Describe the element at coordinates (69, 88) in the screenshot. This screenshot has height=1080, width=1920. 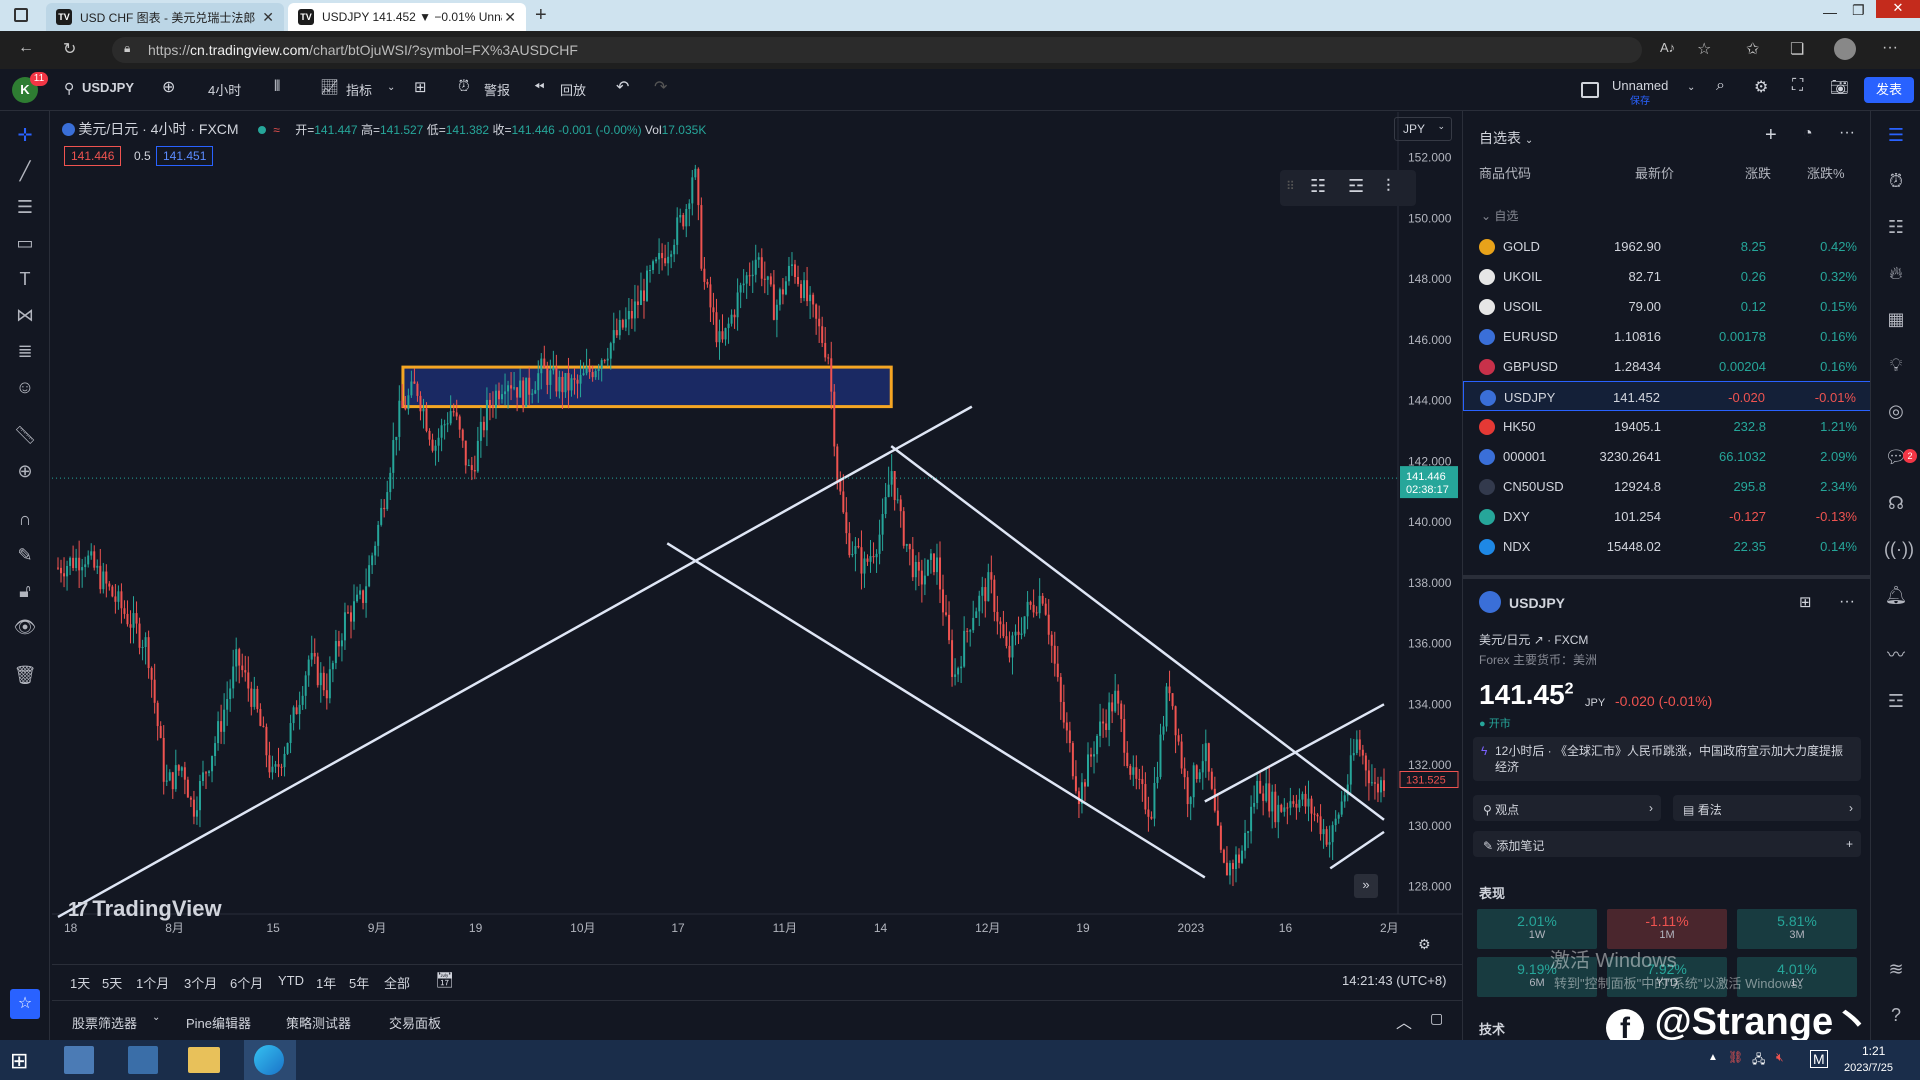
I see `search-icon: ⚲` at that location.